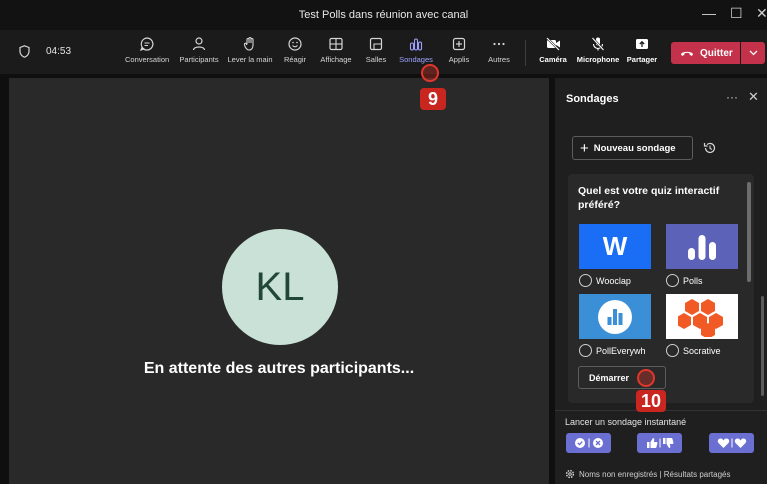  I want to click on check-cross-icon, so click(588, 443).